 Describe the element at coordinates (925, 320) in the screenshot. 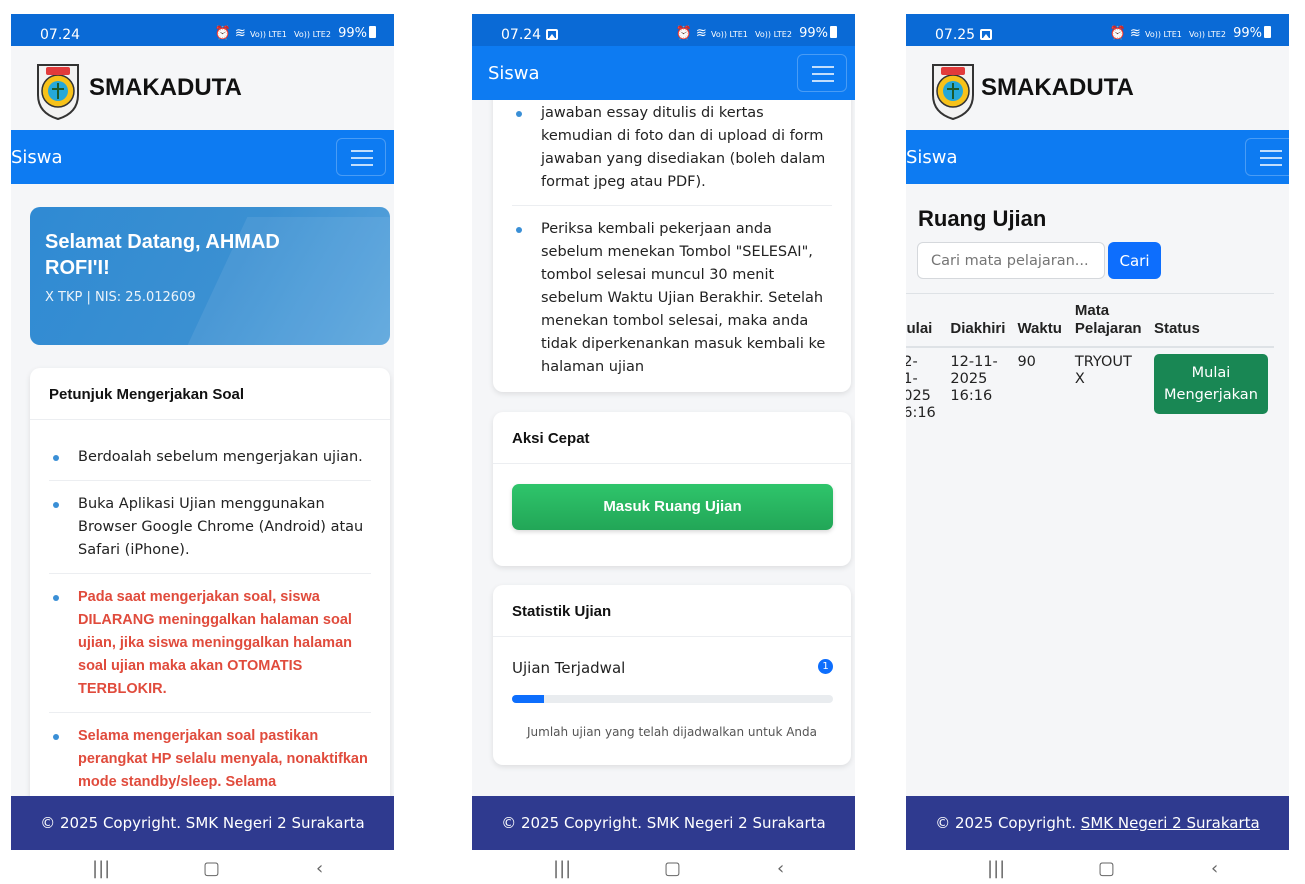

I see `column-header: Mulai` at that location.